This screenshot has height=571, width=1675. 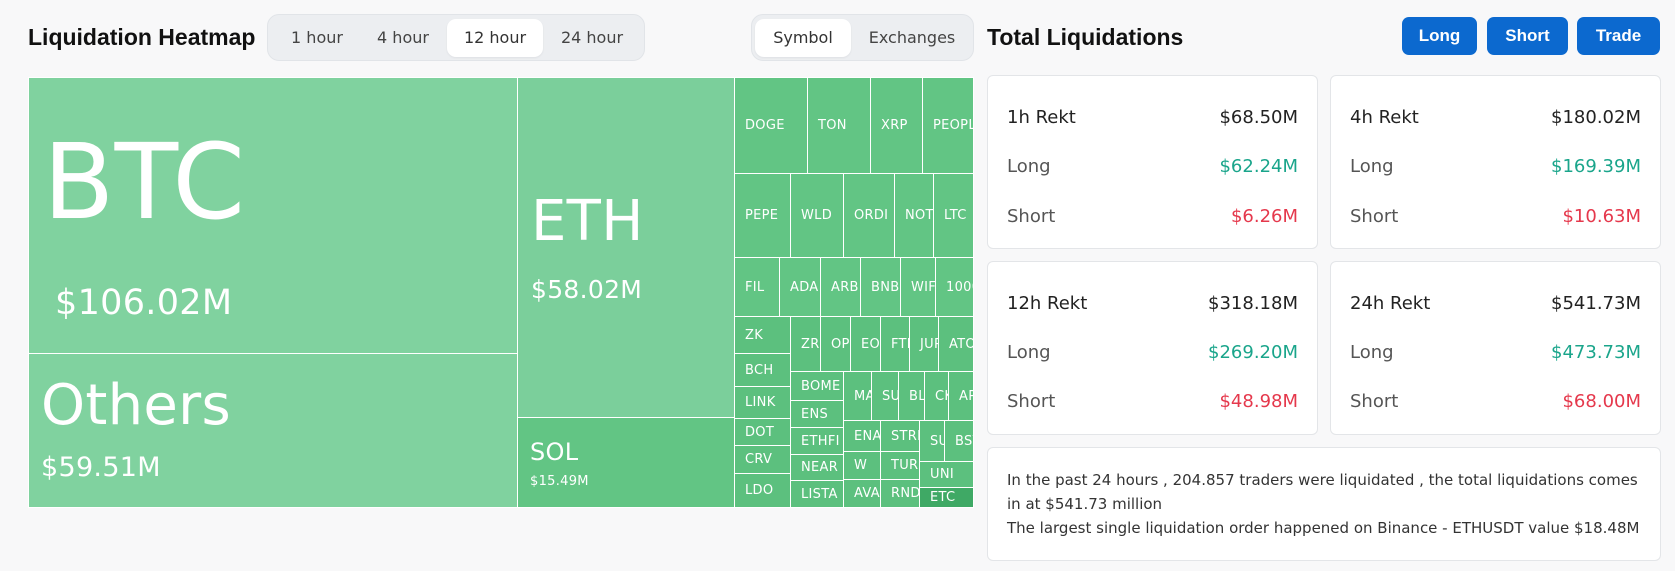 I want to click on long-button: Long, so click(x=1439, y=36).